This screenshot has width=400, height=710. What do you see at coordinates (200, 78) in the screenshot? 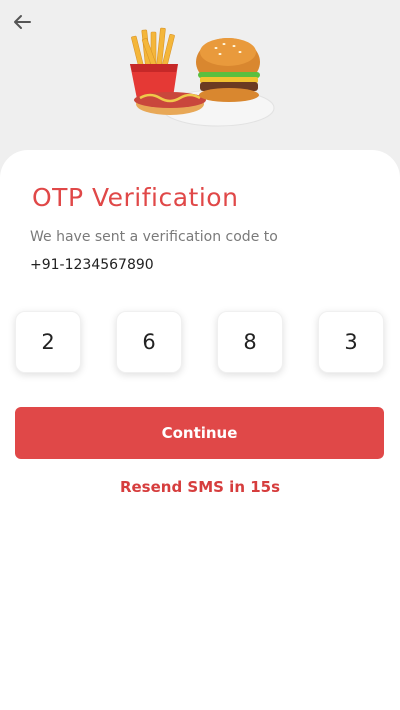
I see `food-illustration` at bounding box center [200, 78].